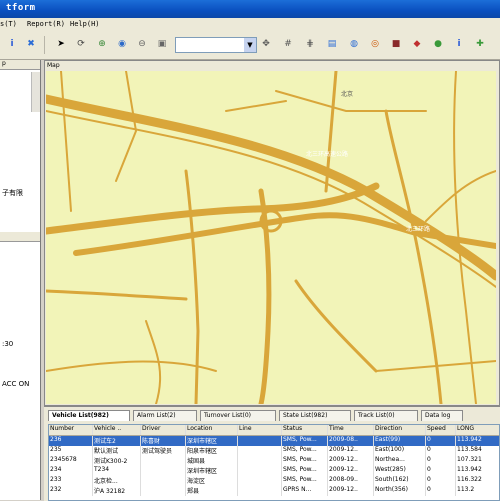 The width and height of the screenshot is (500, 501). I want to click on tab-vehicle-list: Vehicle List(982), so click(89, 415).